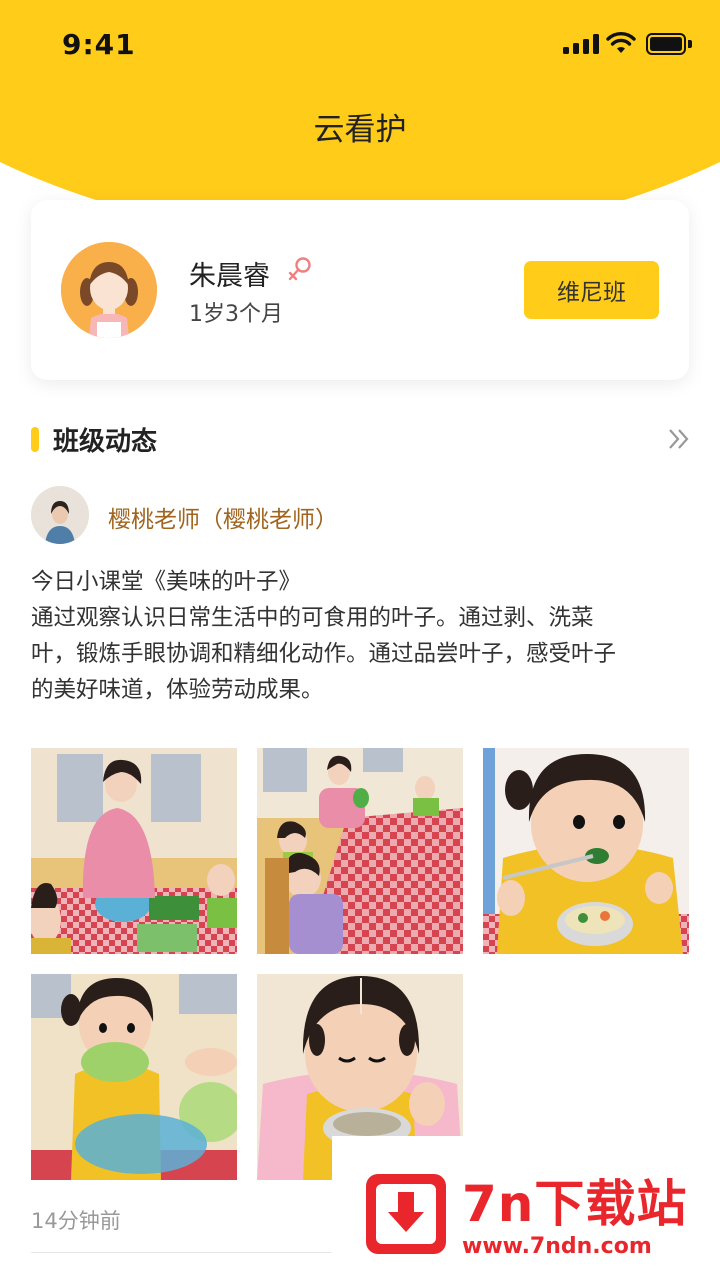 This screenshot has width=720, height=1280. I want to click on wifi-icon, so click(621, 42).